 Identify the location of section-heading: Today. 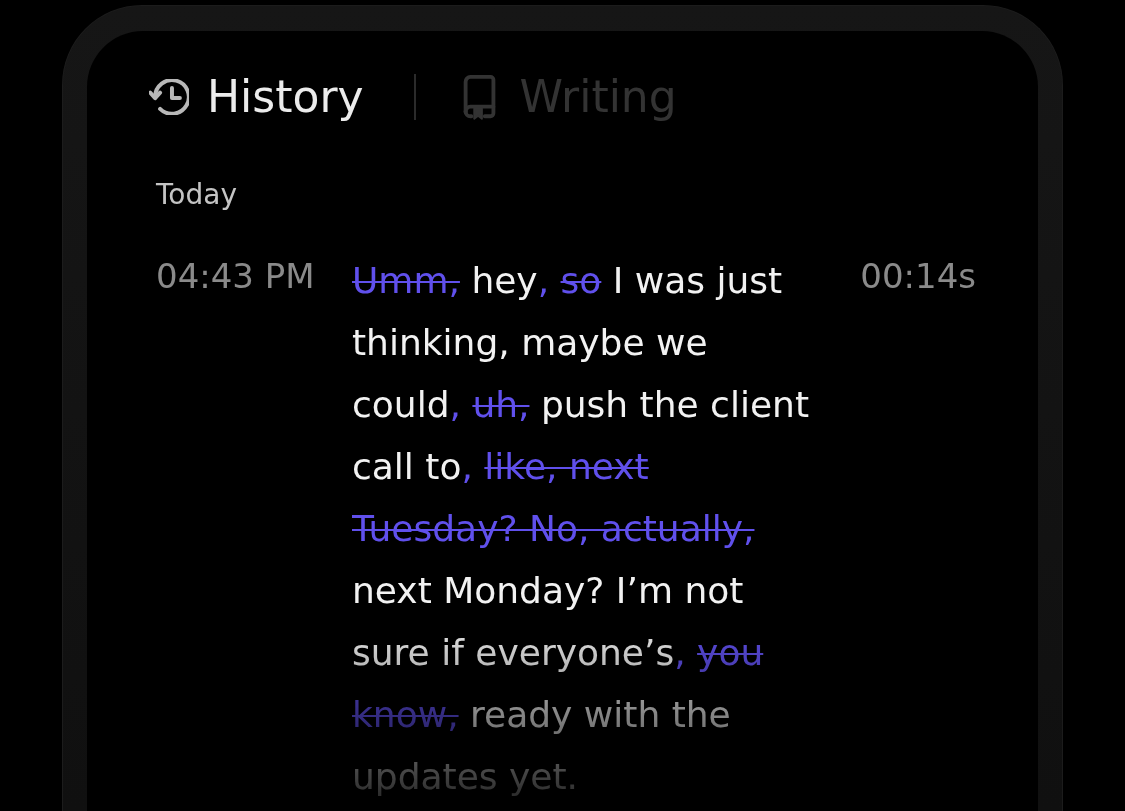
(197, 195).